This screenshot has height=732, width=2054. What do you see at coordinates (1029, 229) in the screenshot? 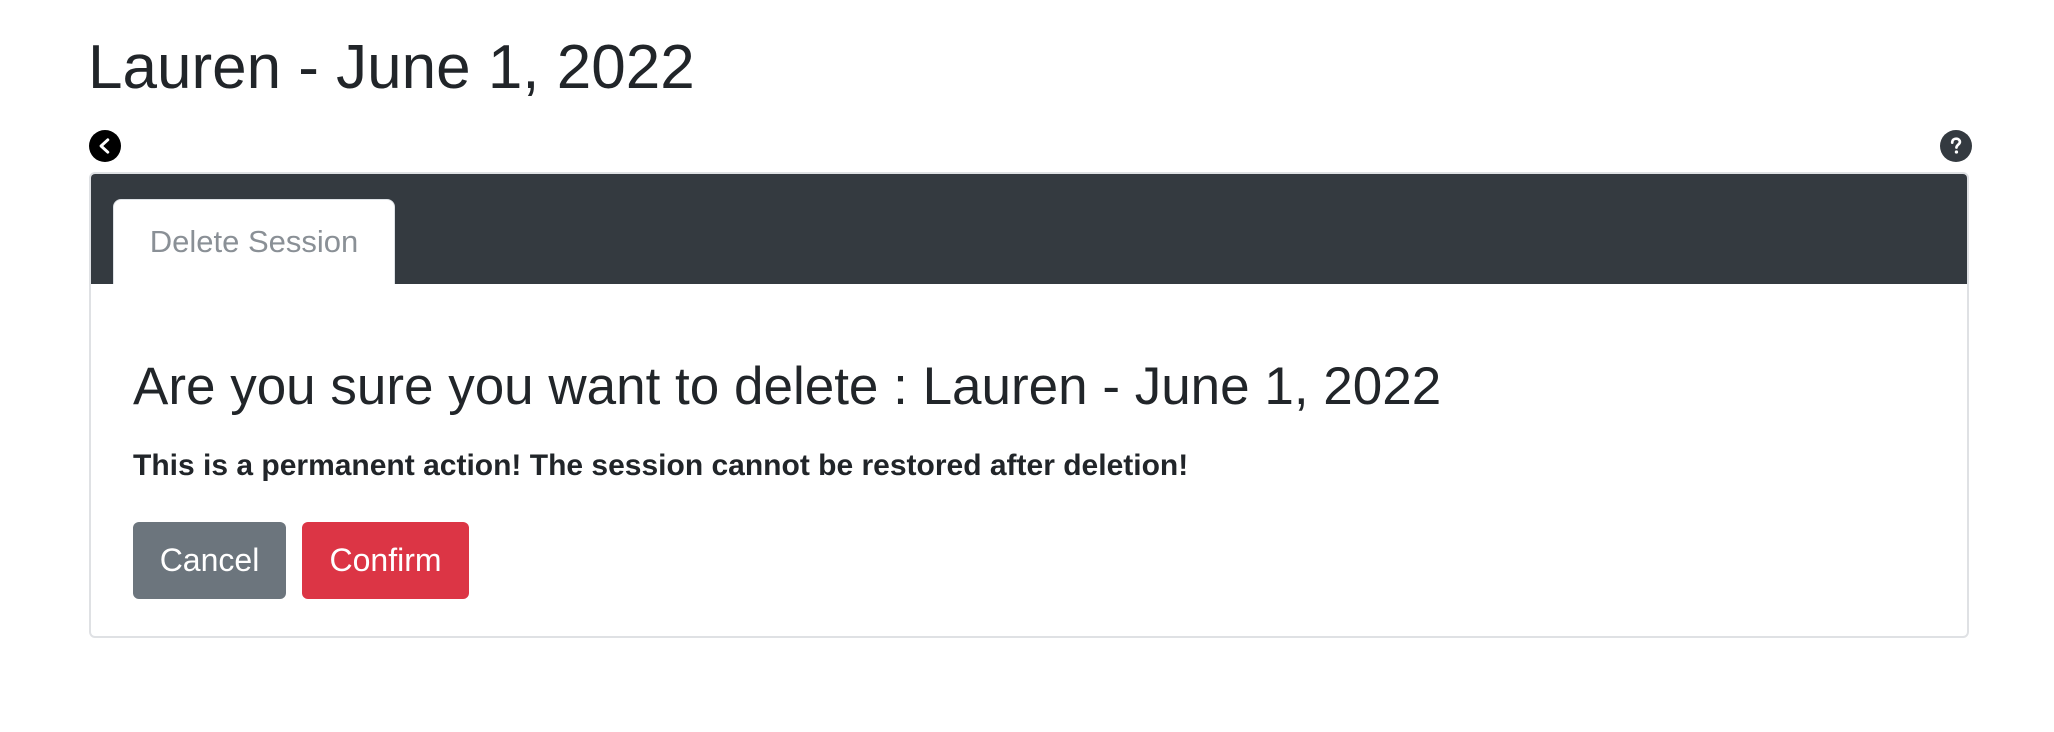
I see `card-header-tabs: Delete Session` at bounding box center [1029, 229].